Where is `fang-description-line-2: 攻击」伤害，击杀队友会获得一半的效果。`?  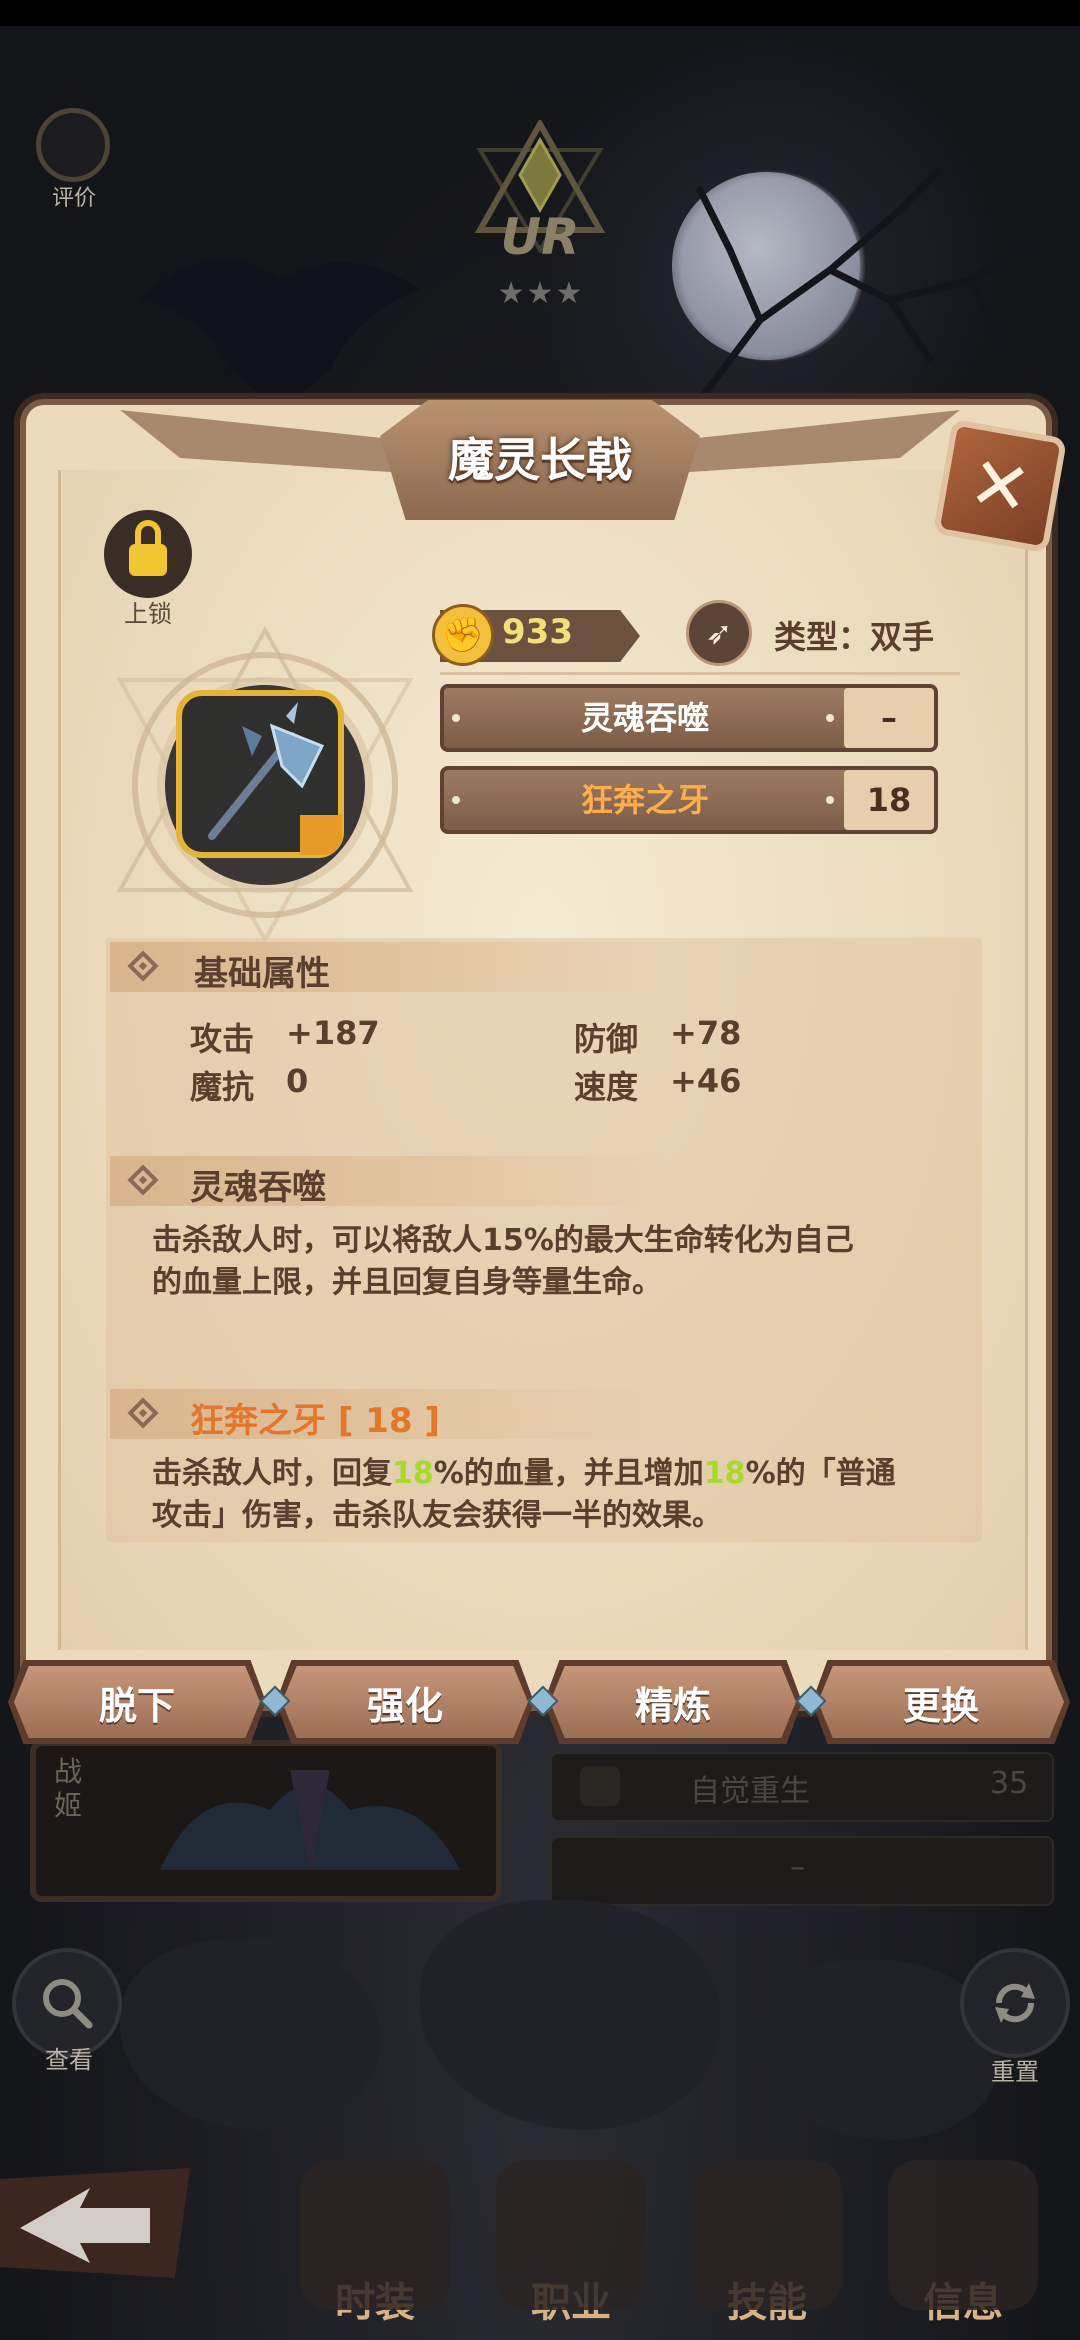 fang-description-line-2: 攻击」伤害，击杀队友会获得一半的效果。 is located at coordinates (437, 1515).